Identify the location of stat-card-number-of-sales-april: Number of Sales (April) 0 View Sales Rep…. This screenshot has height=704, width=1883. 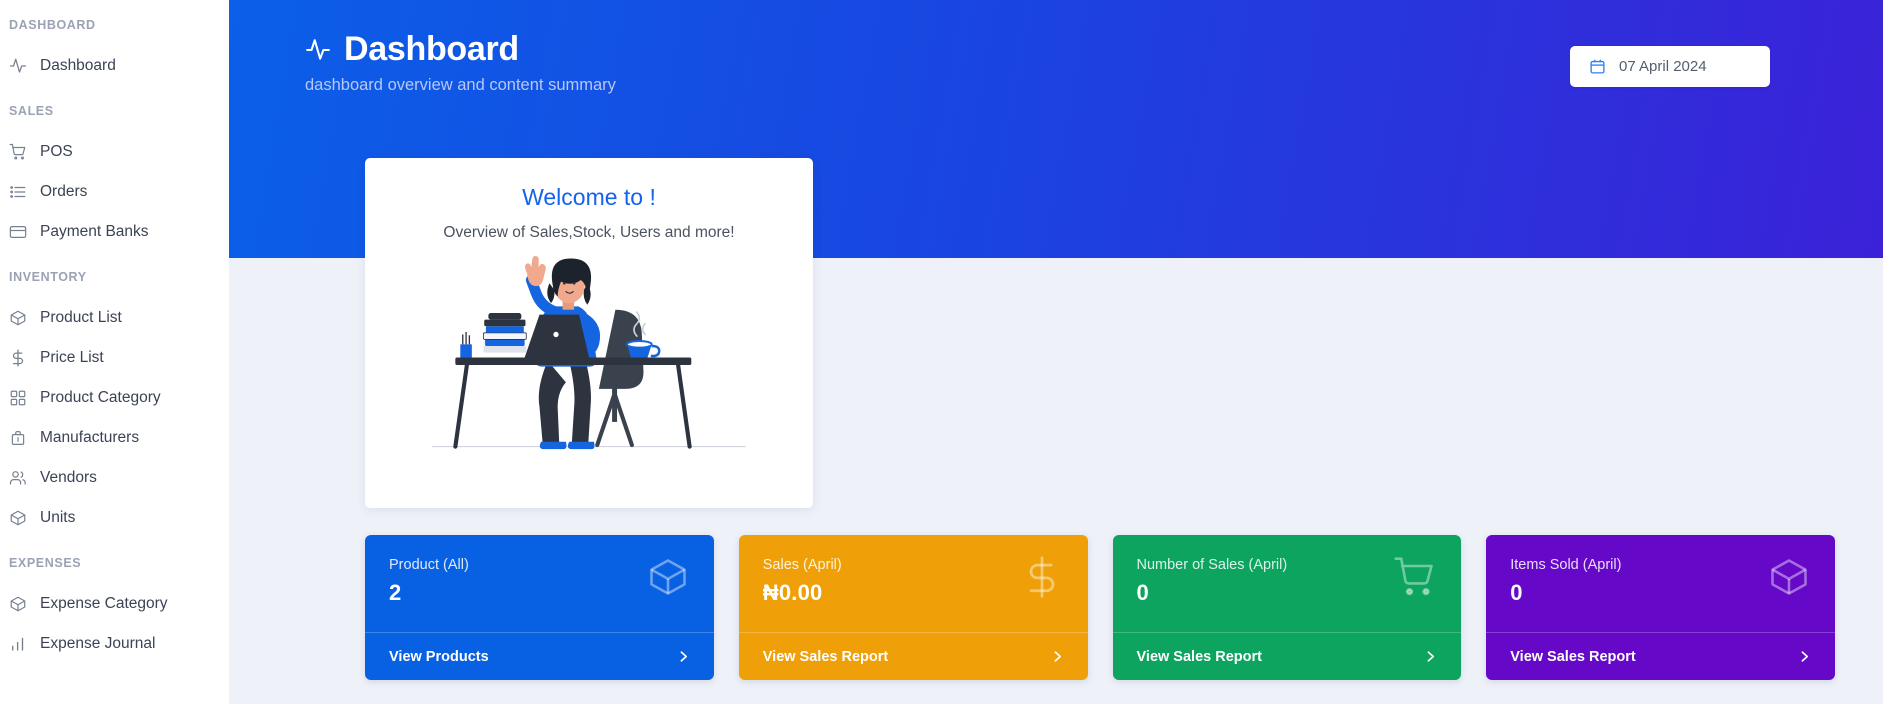
(1287, 607).